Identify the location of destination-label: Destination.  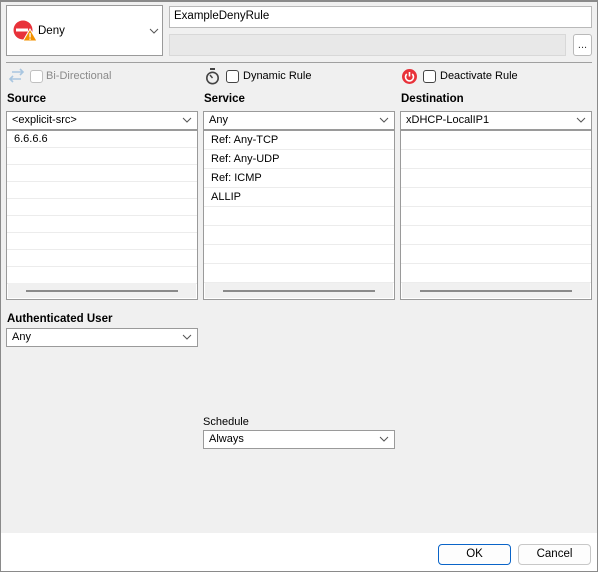
(432, 99).